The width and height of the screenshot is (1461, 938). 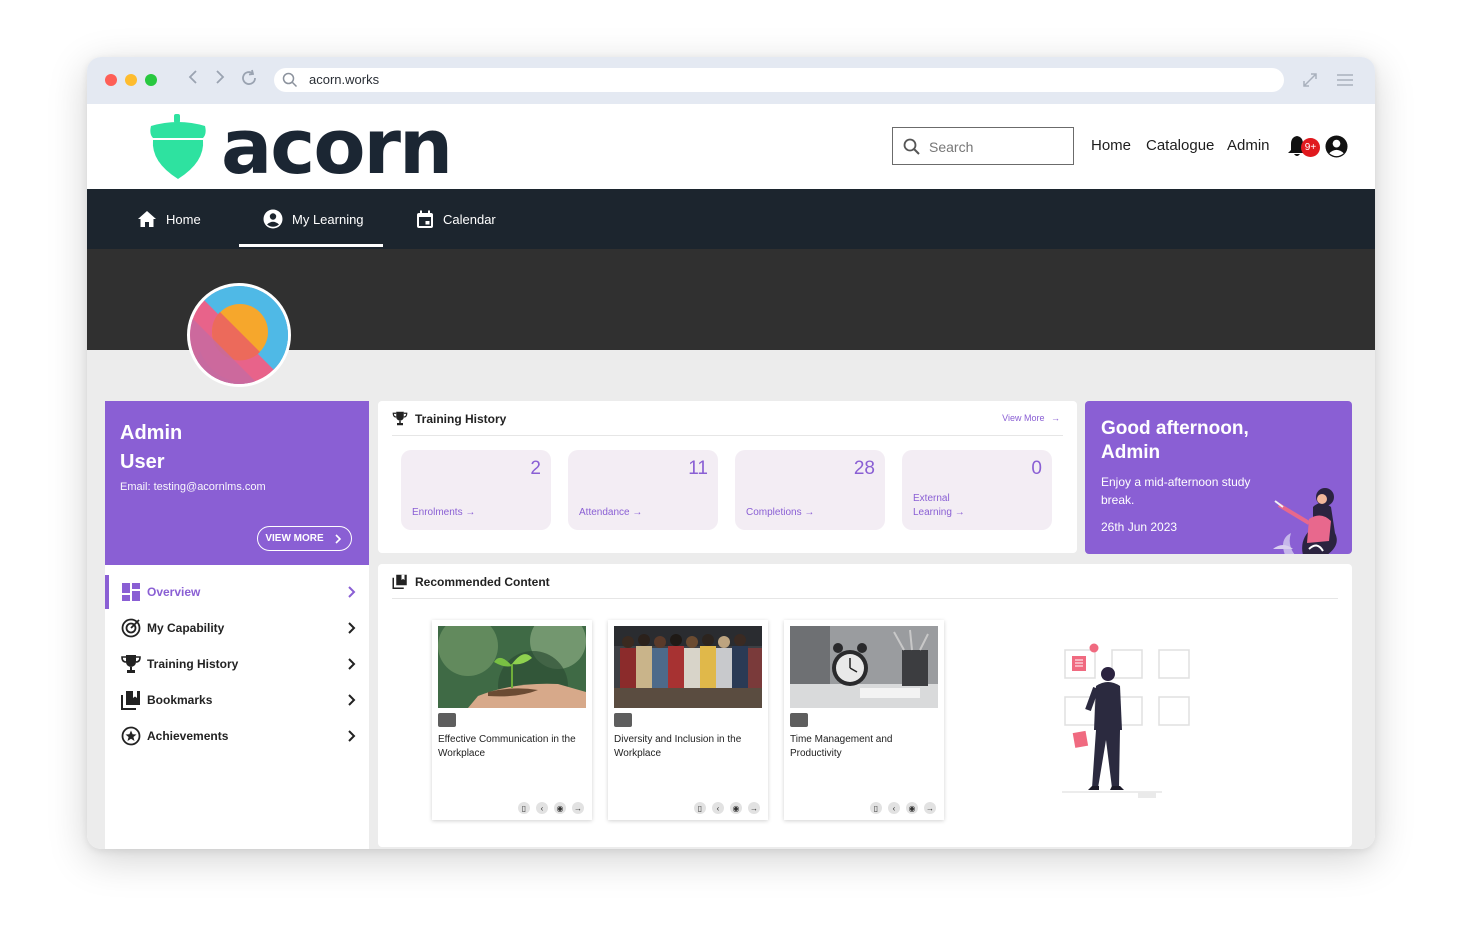 I want to click on menu-label-training-history: Training History, so click(x=193, y=664).